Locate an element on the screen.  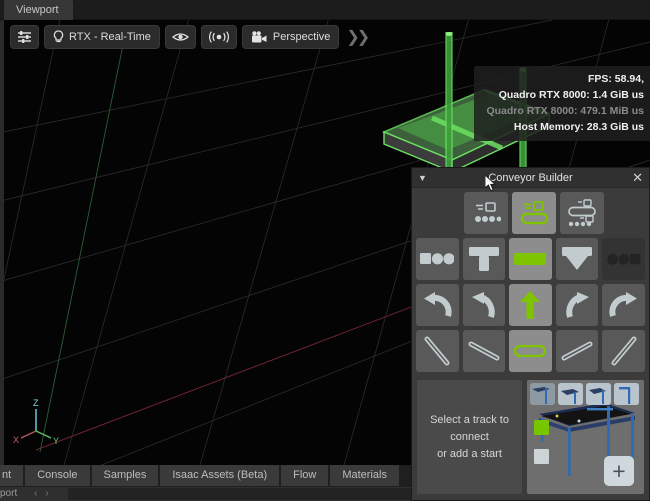
shape-blocks-button is located at coordinates (437, 259).